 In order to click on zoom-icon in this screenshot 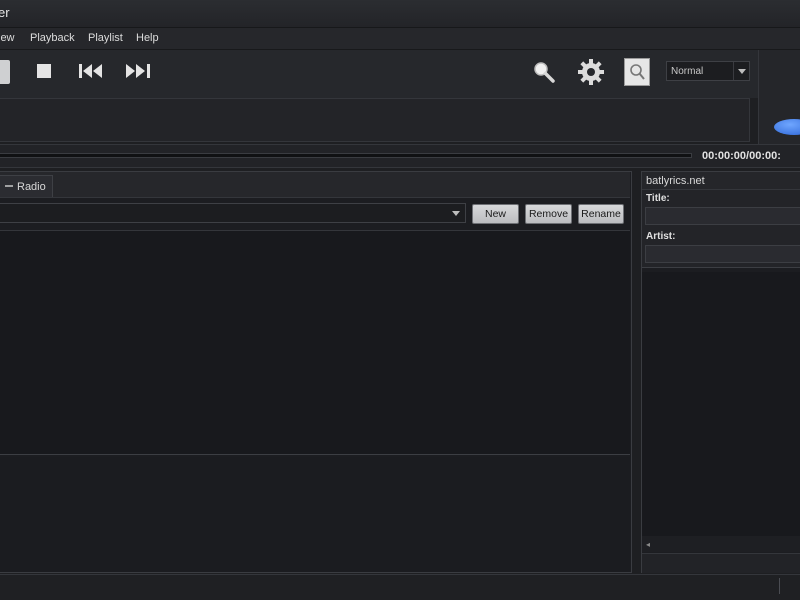, I will do `click(637, 72)`.